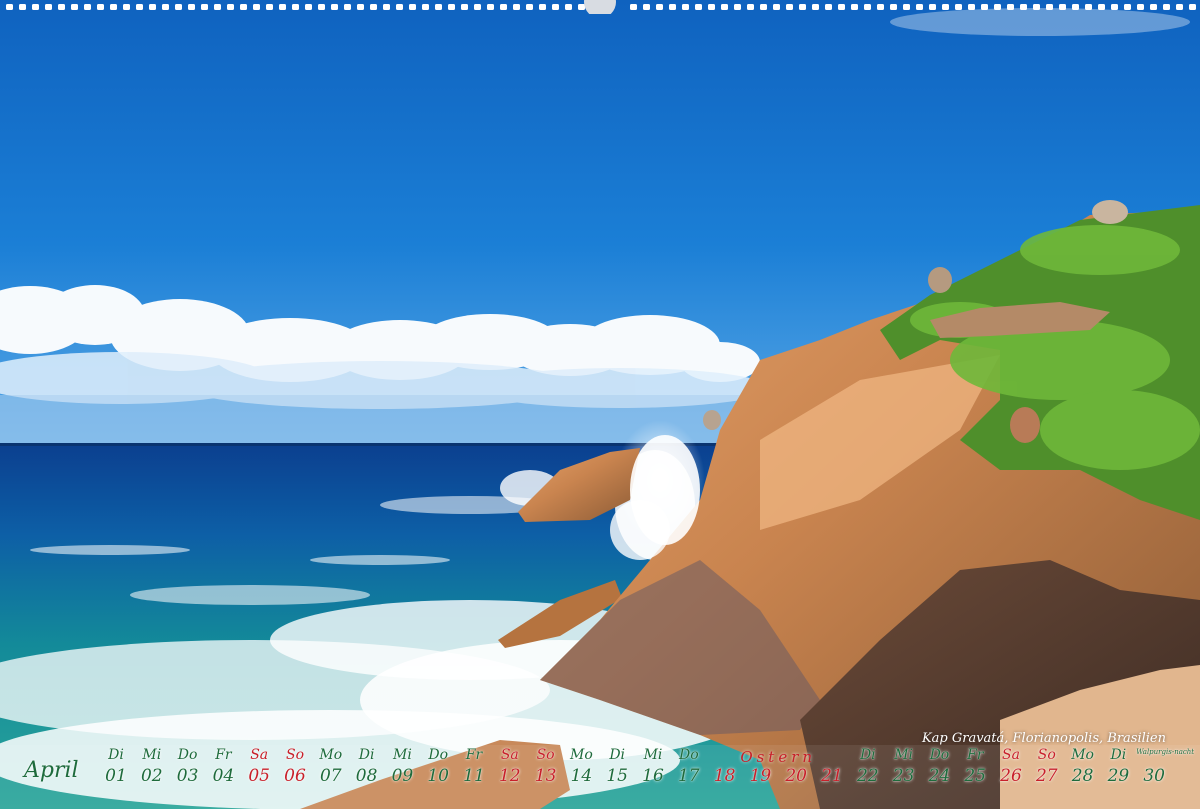 This screenshot has width=1200, height=809. What do you see at coordinates (259, 766) in the screenshot?
I see `calendar-day: Sa 05` at bounding box center [259, 766].